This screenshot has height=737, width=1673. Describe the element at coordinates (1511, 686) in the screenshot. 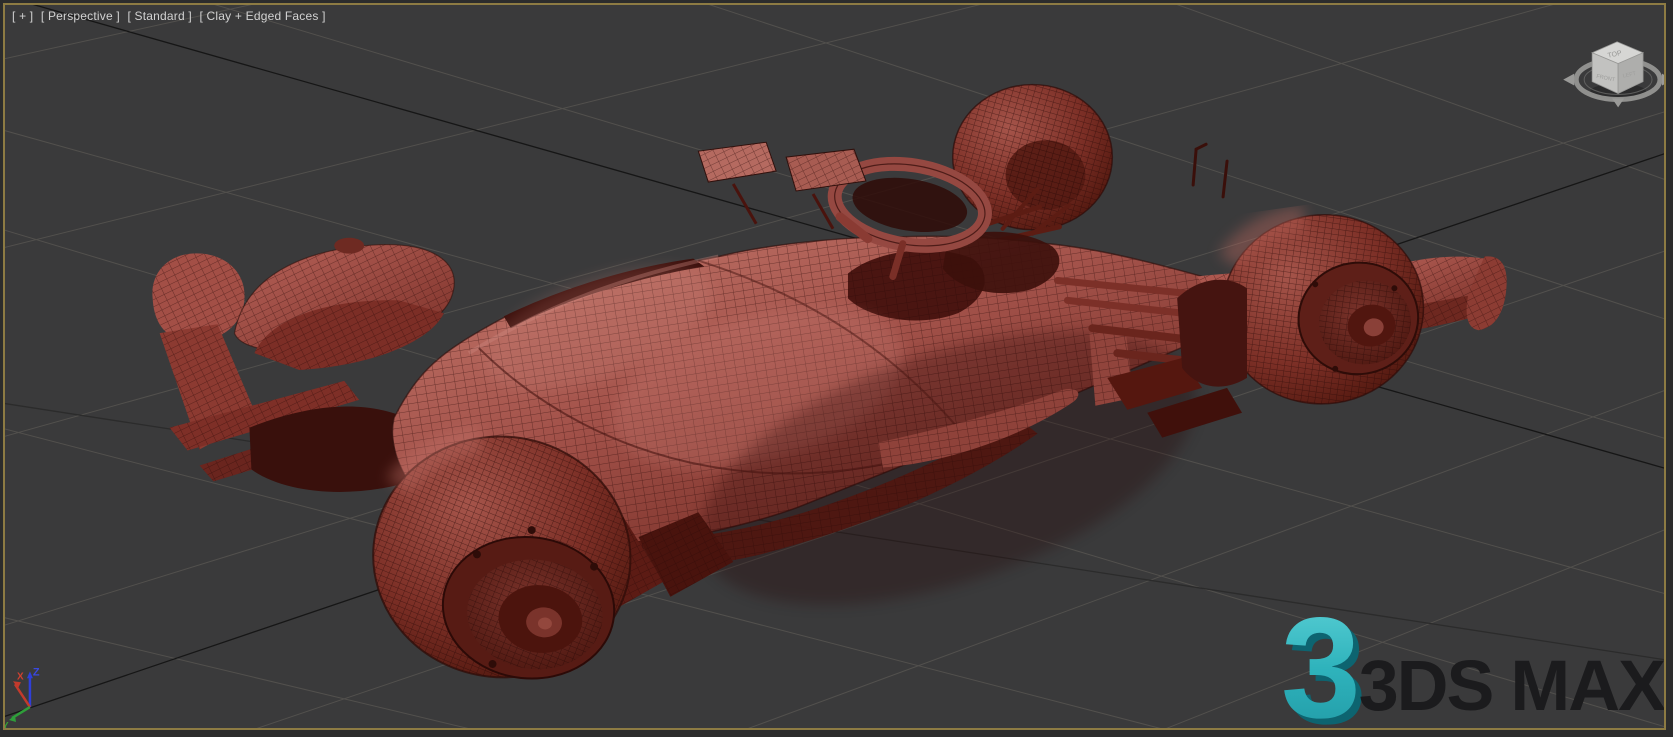

I see `logo-text: 3DS MAX` at that location.